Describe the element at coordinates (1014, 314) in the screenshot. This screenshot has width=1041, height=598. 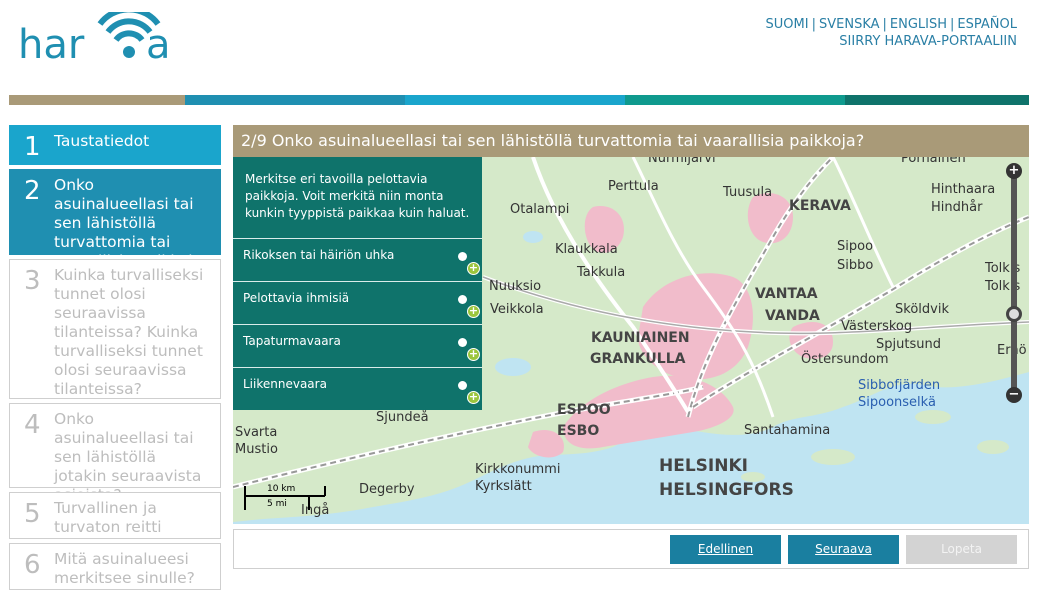
I see `zoom-slider-handle` at that location.